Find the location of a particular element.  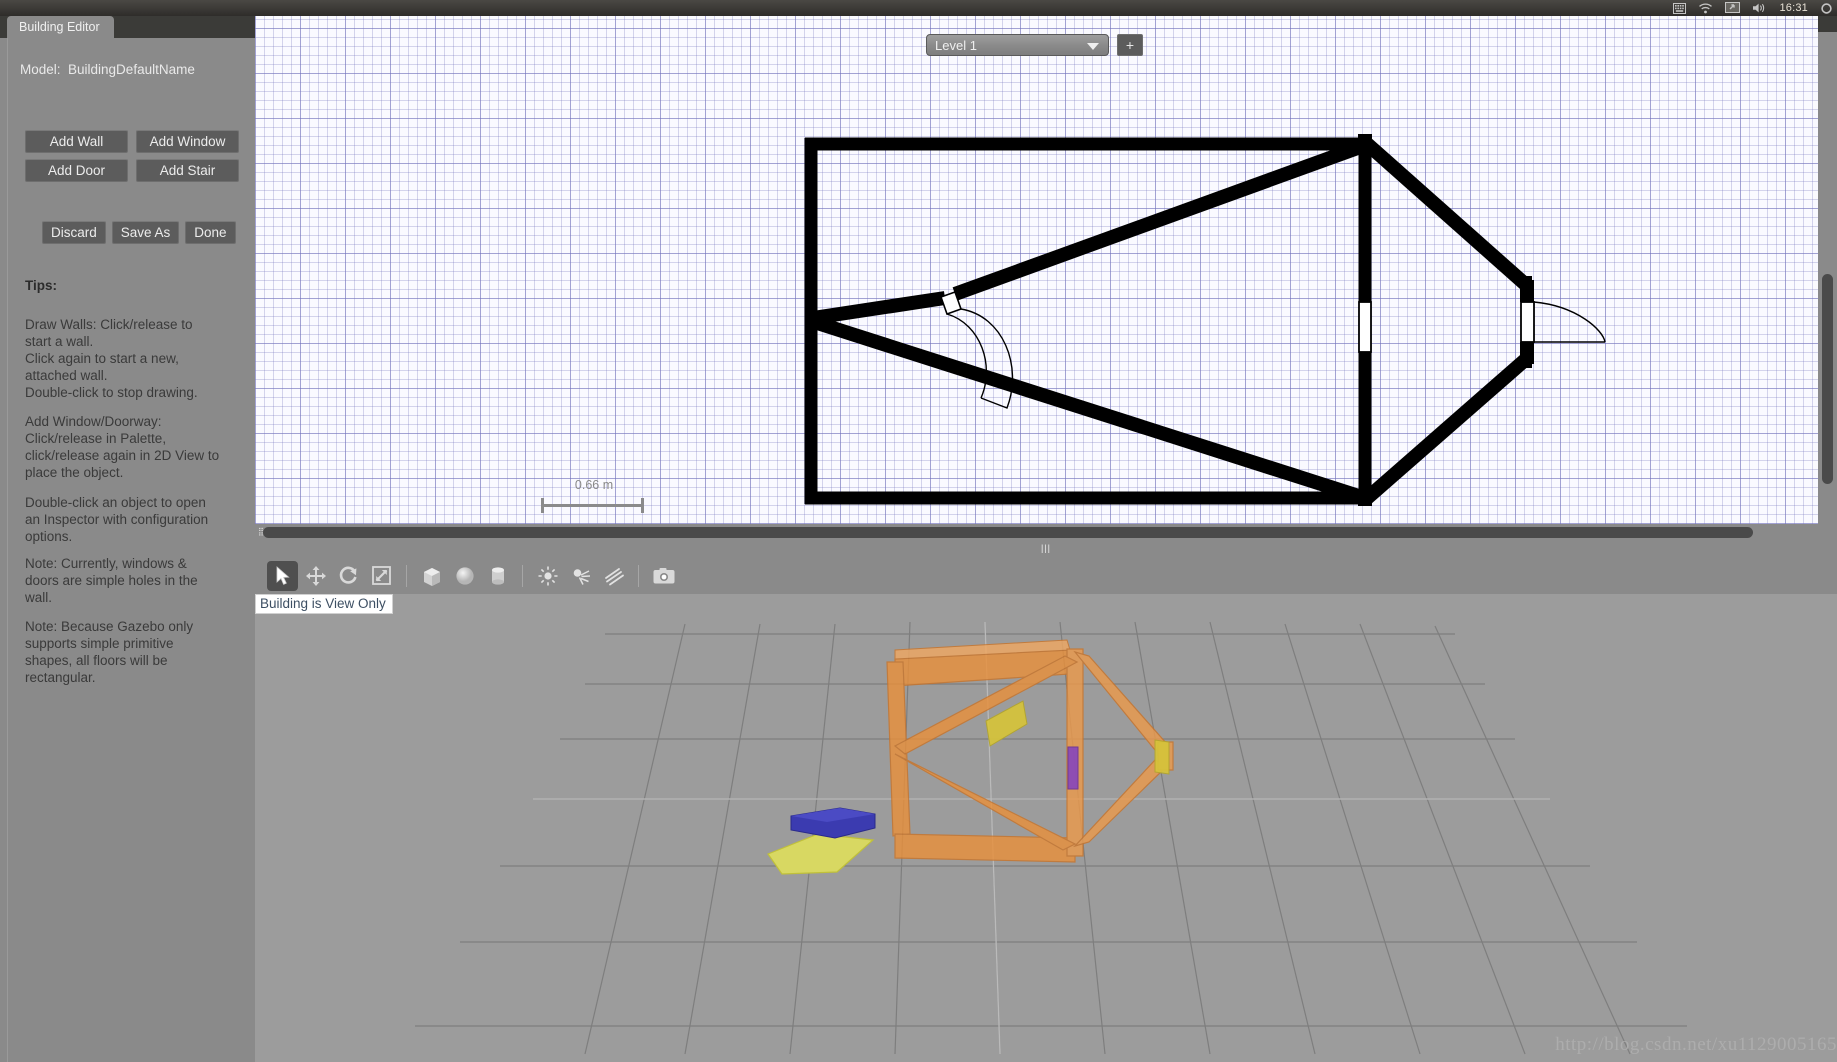

level-controls: Level 1 + is located at coordinates (1034, 45).